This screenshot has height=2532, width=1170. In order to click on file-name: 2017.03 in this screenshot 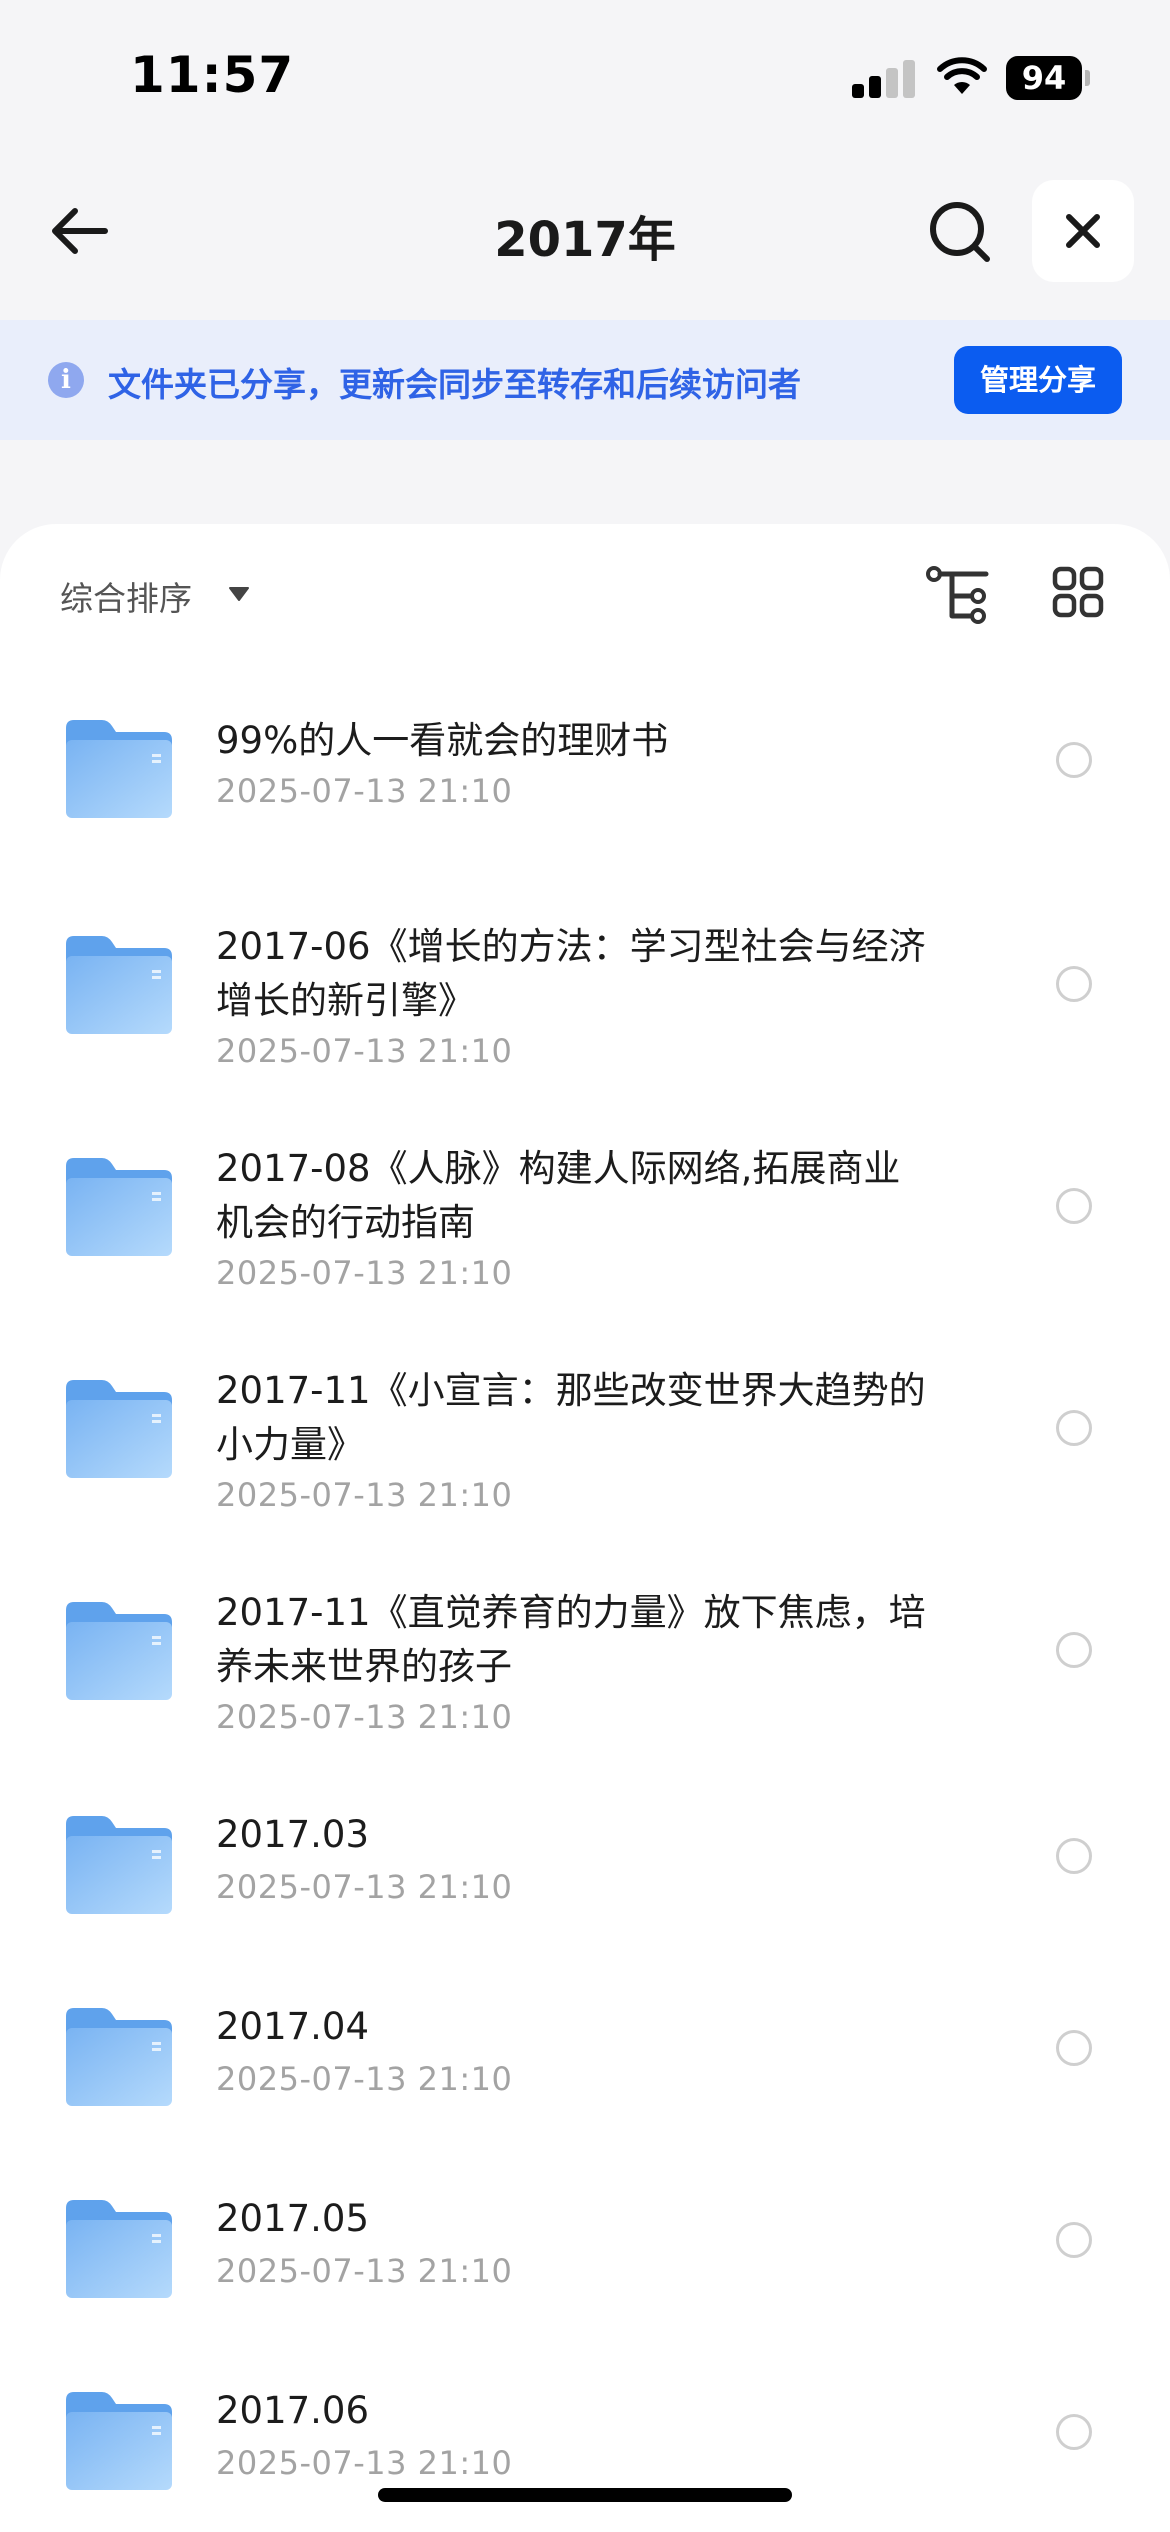, I will do `click(293, 1834)`.